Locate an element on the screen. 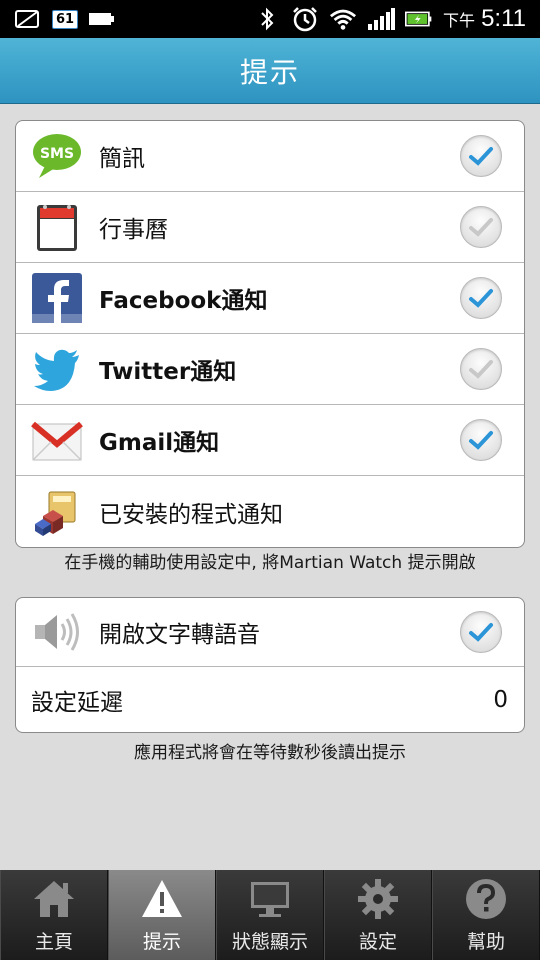 The image size is (540, 960). row-label: 設定延遲 is located at coordinates (77, 702).